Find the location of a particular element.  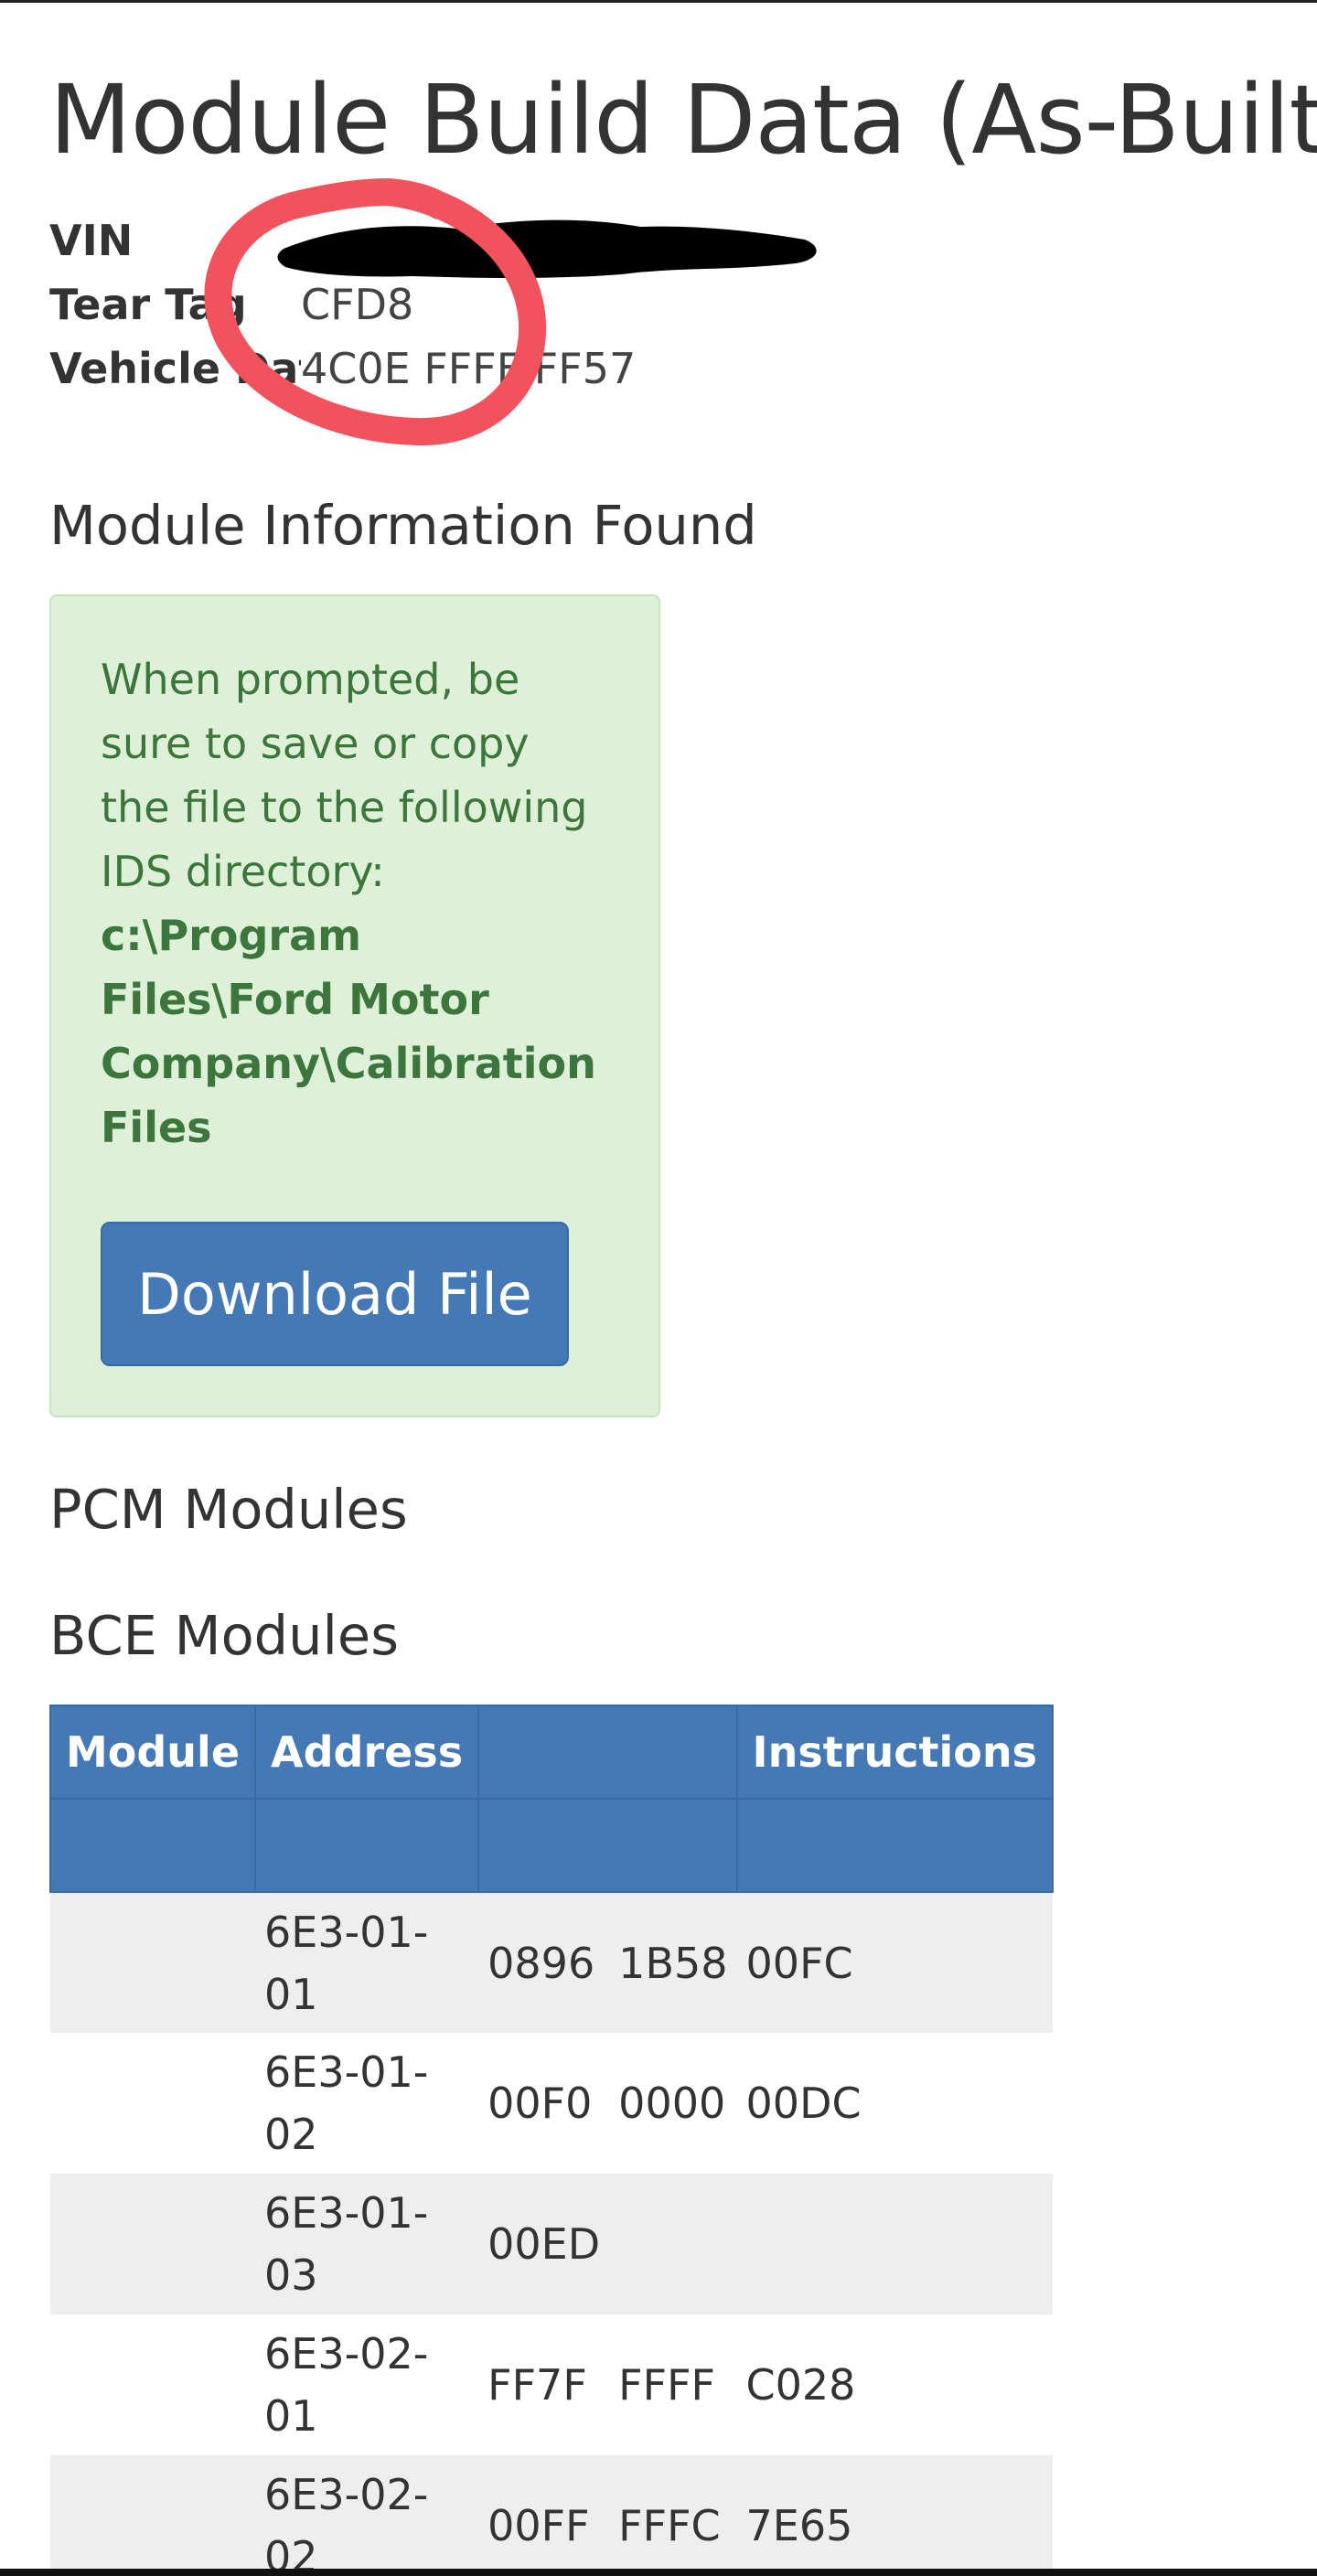

value-cell: 1B58 is located at coordinates (673, 1962).